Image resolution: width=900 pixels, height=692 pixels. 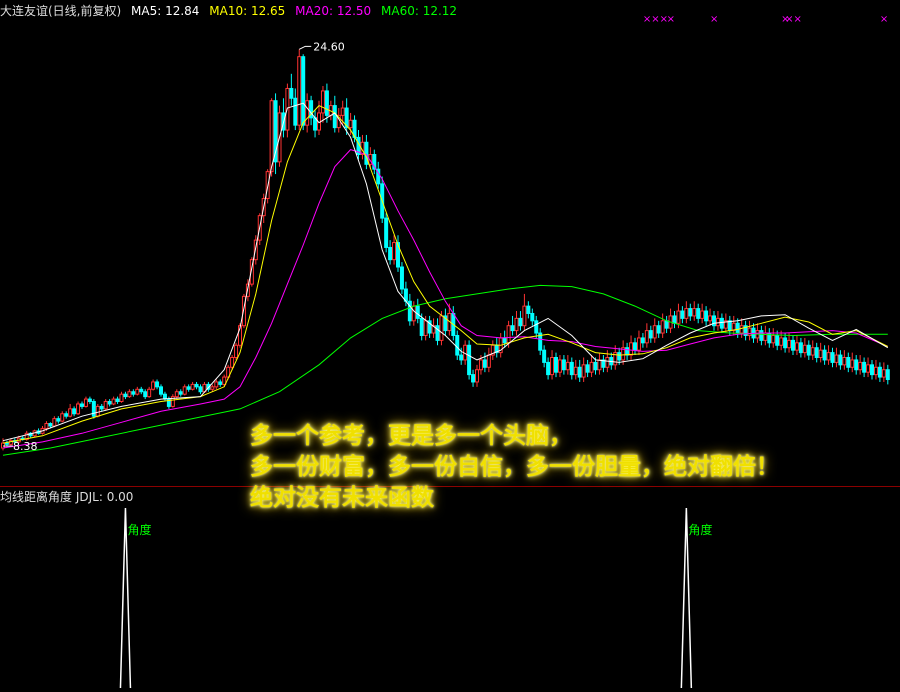 What do you see at coordinates (247, 11) in the screenshot?
I see `ma10-label: MA10: 12.65` at bounding box center [247, 11].